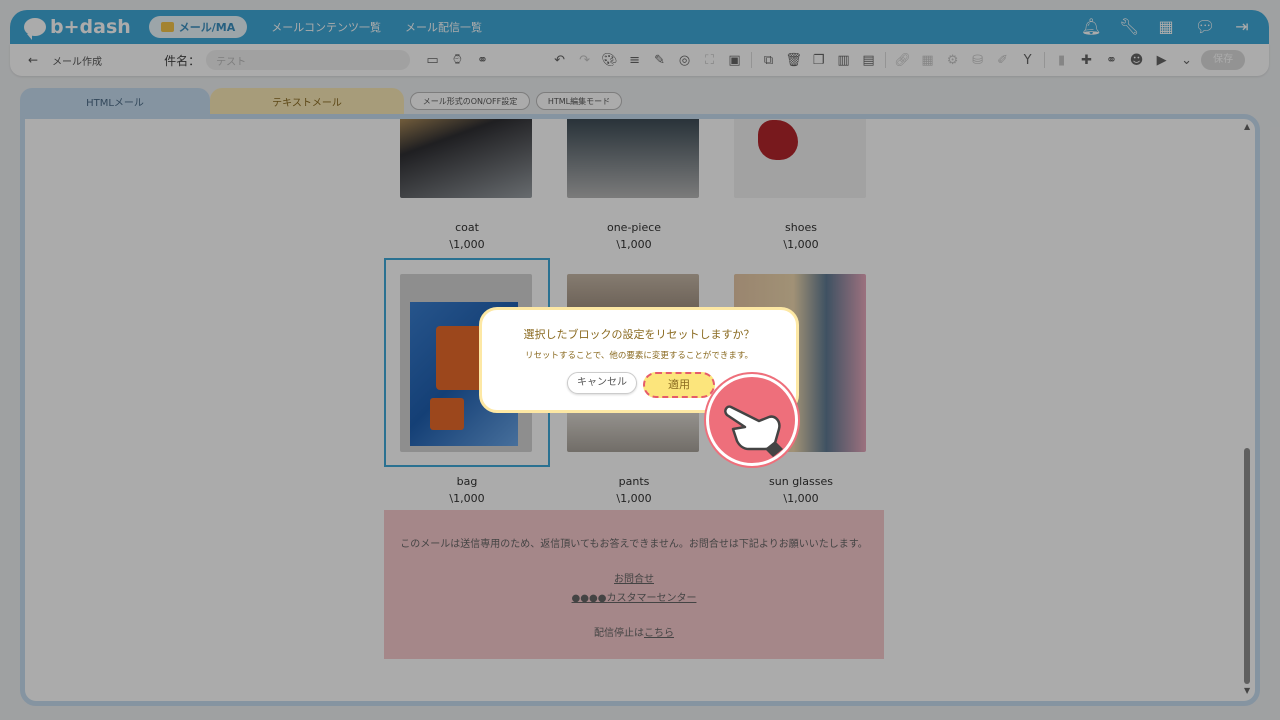  I want to click on apply-button: 適用, so click(679, 385).